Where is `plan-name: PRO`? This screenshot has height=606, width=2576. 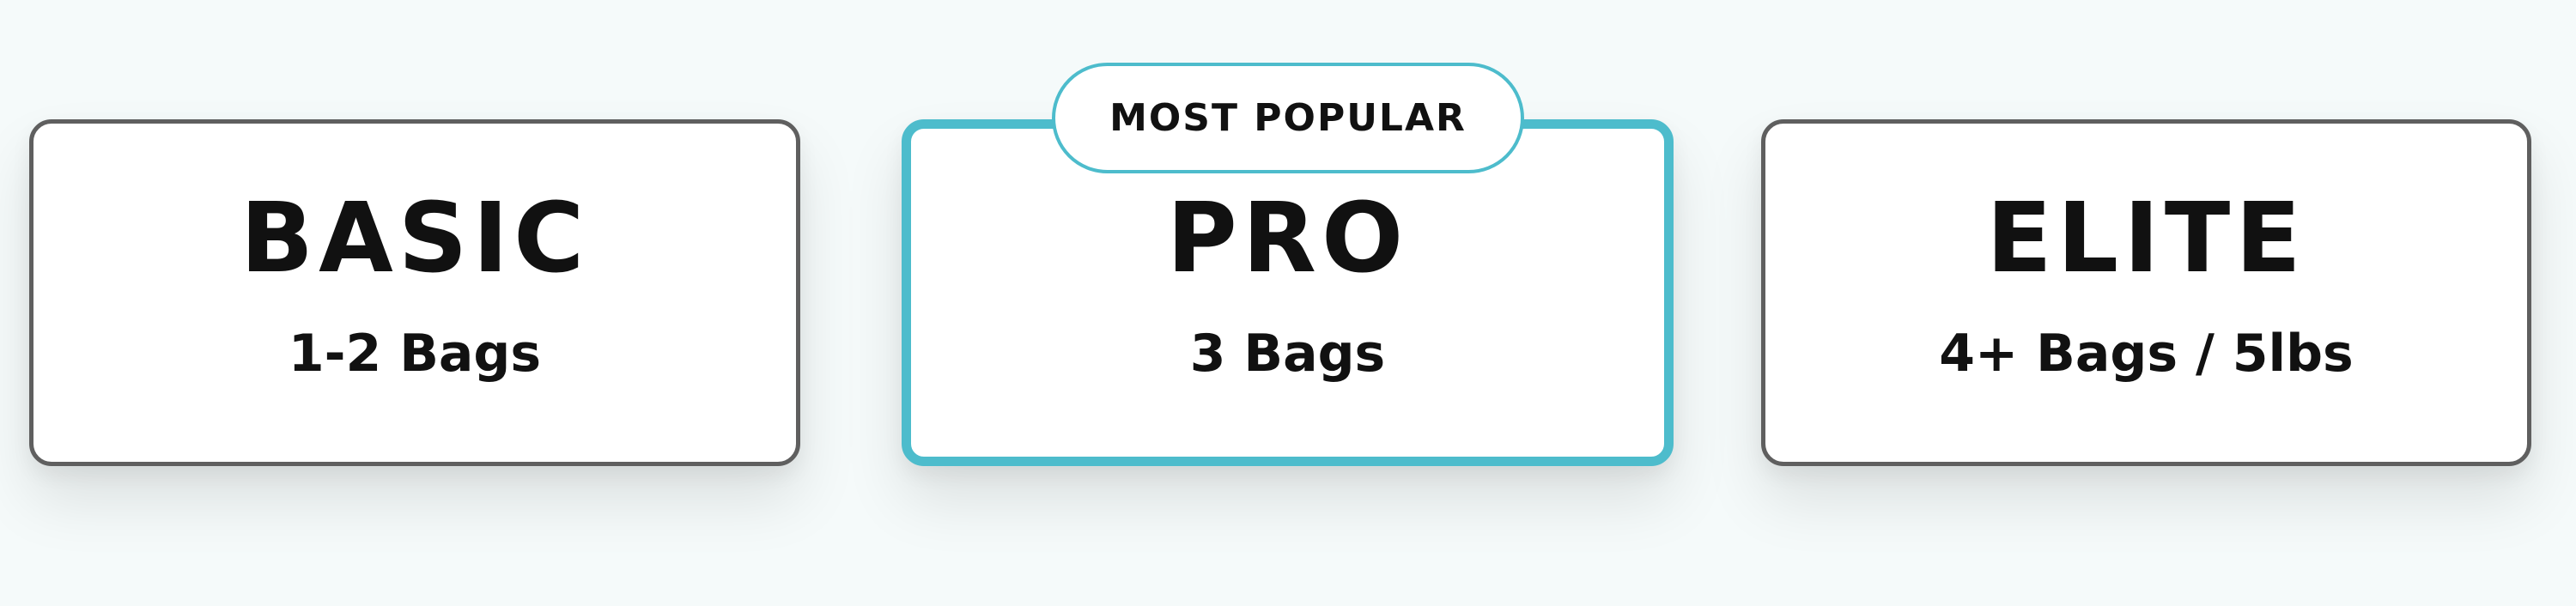
plan-name: PRO is located at coordinates (1287, 238).